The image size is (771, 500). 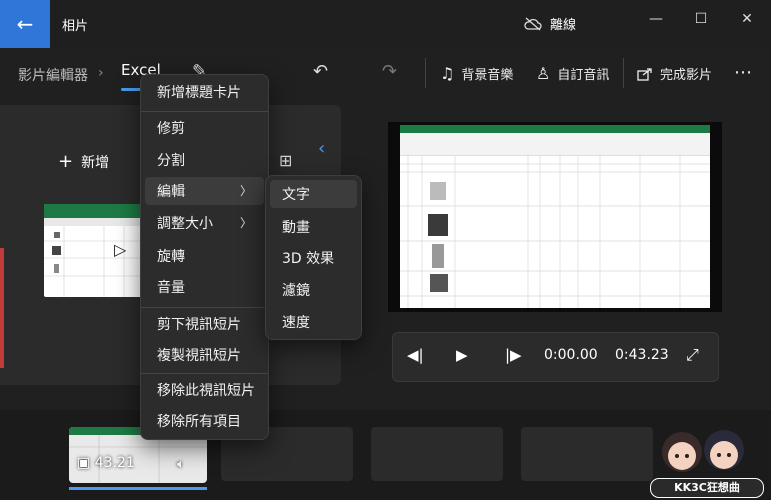 I want to click on menu-item-volume: 音量, so click(x=204, y=287).